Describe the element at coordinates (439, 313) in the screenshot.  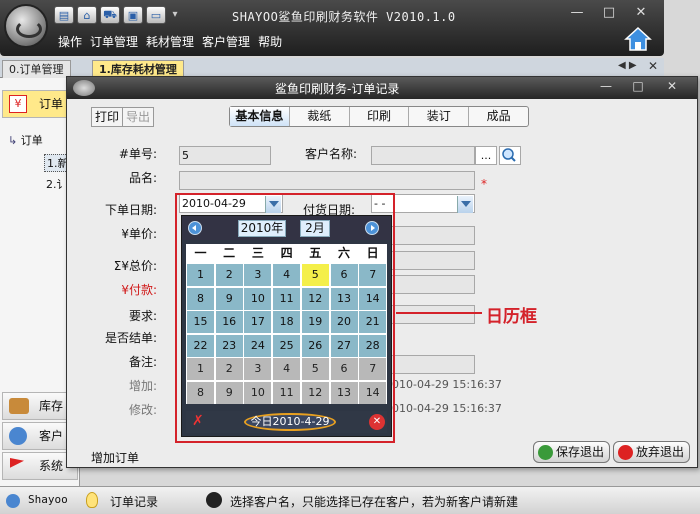
I see `callout-line` at that location.